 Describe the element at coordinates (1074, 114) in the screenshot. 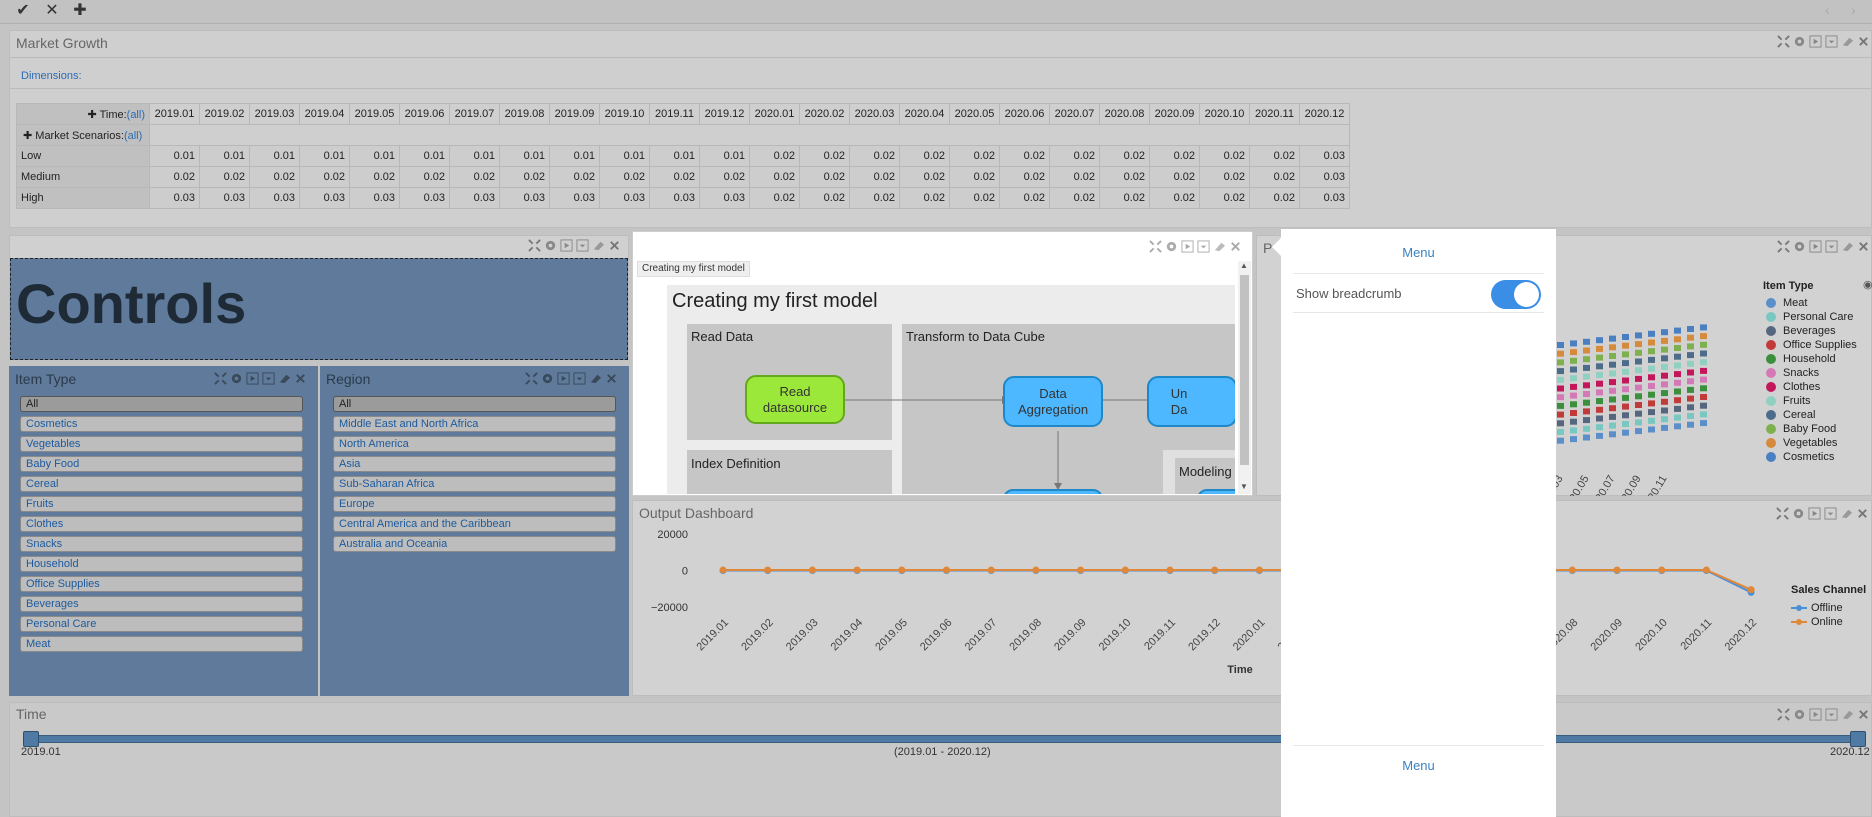

I see `column-header: 2020.07` at that location.